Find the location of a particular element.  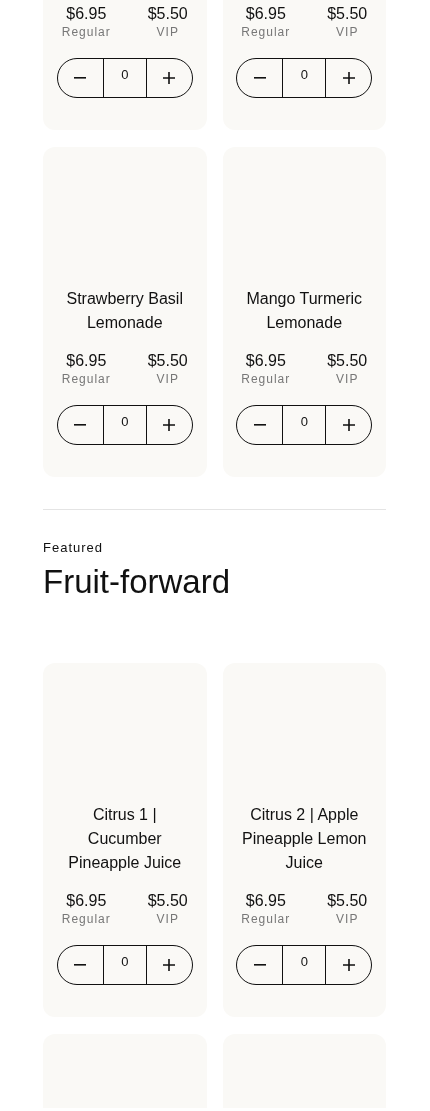

product-name: Citrus 2 | Apple Pineapple Lemon Juice is located at coordinates (304, 839).